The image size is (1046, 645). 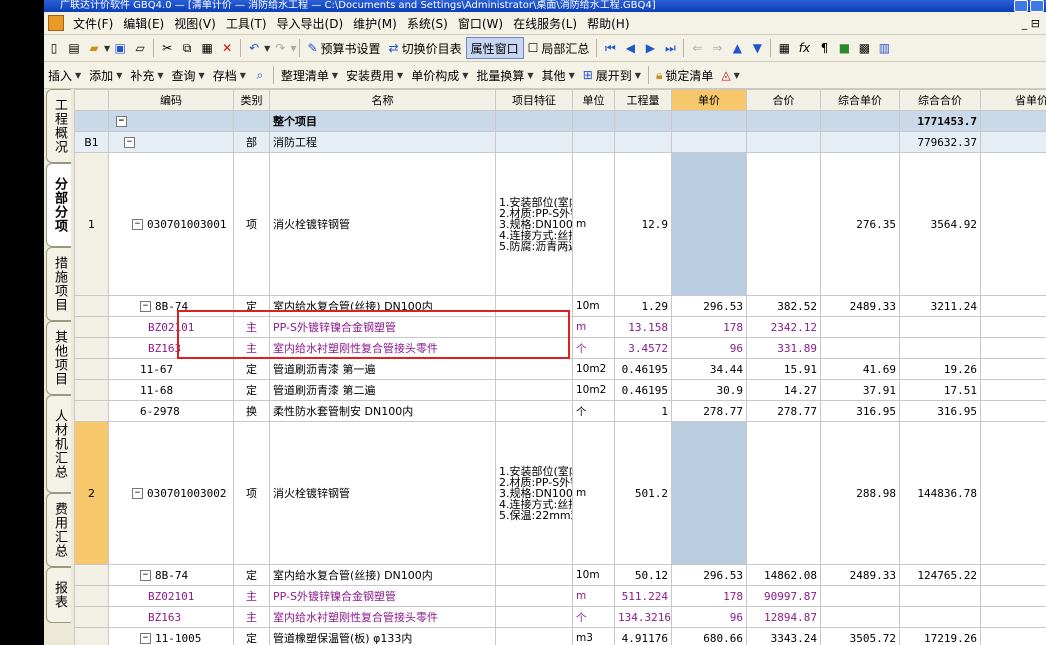 I want to click on unit-price-composition-button: 单价构成 ▼, so click(x=439, y=75).